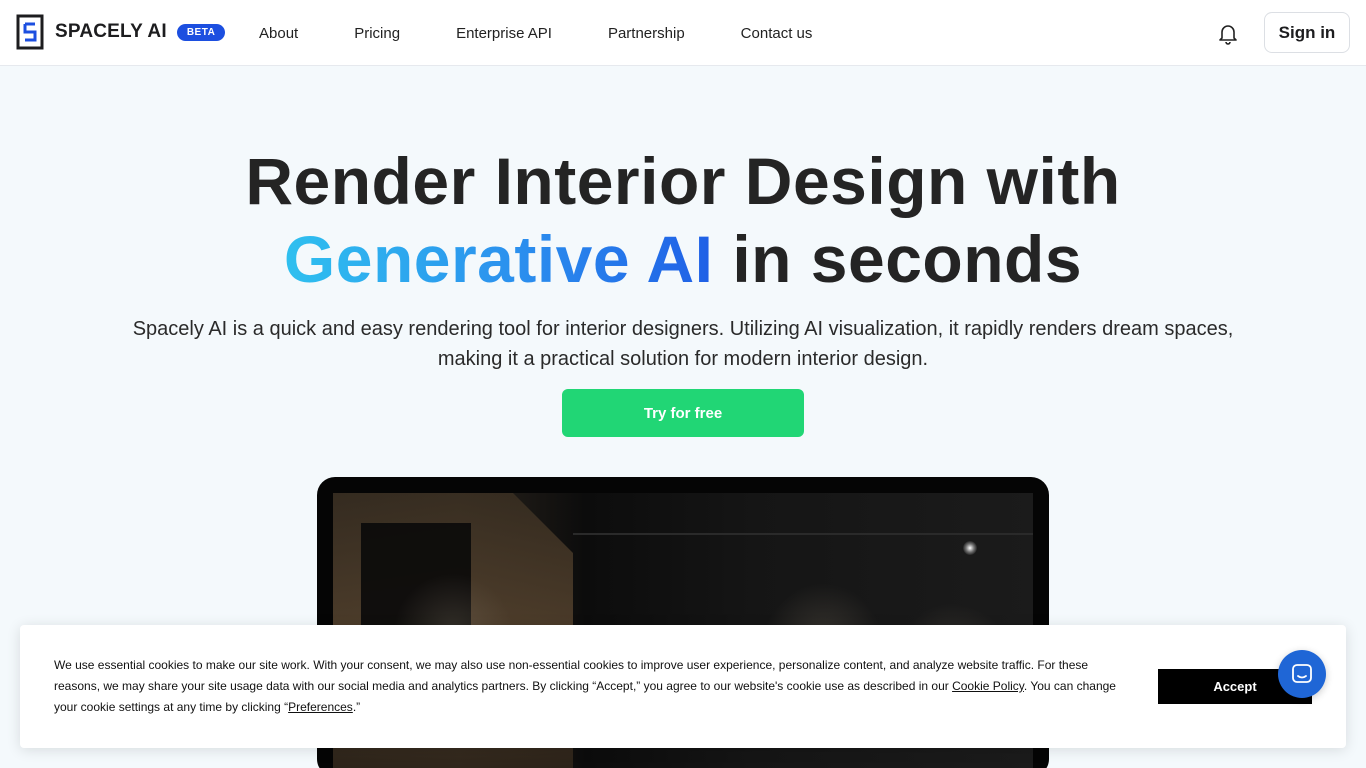 Image resolution: width=1366 pixels, height=768 pixels. I want to click on render-ceiling-line, so click(803, 534).